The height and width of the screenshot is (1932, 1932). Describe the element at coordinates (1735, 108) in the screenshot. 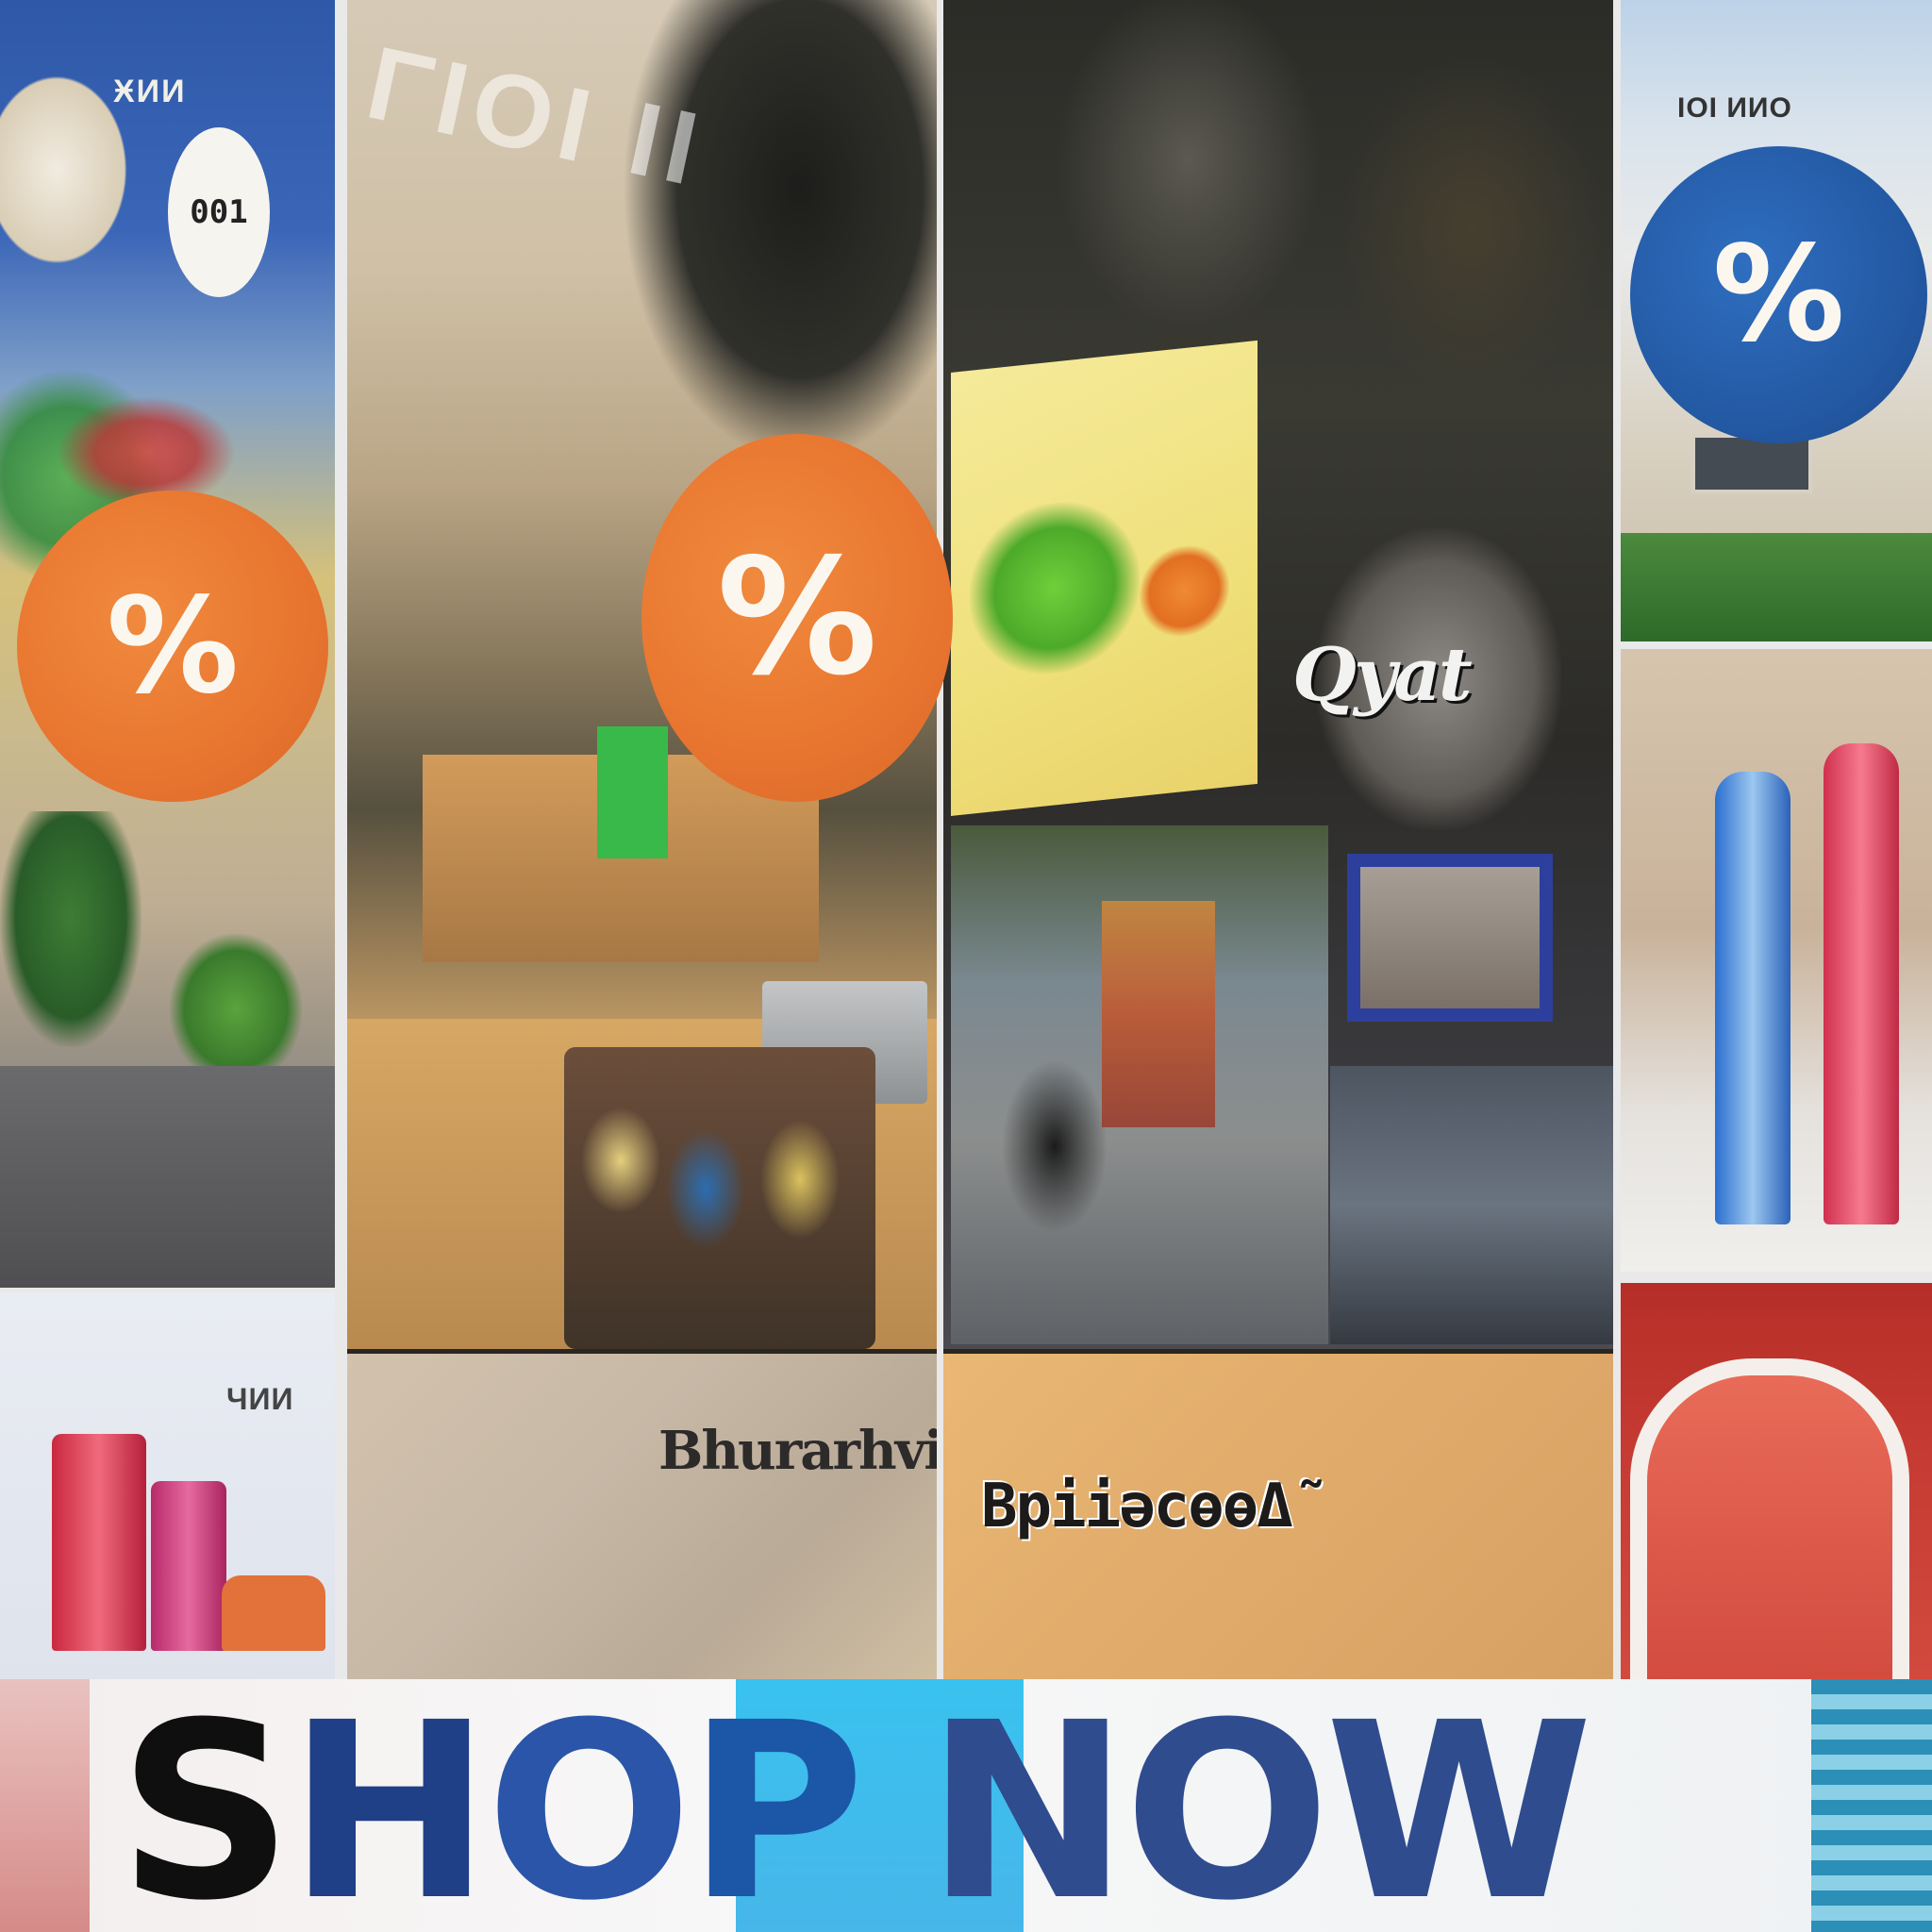

I see `right-top-sign: ΙΟΙ ИИО` at that location.